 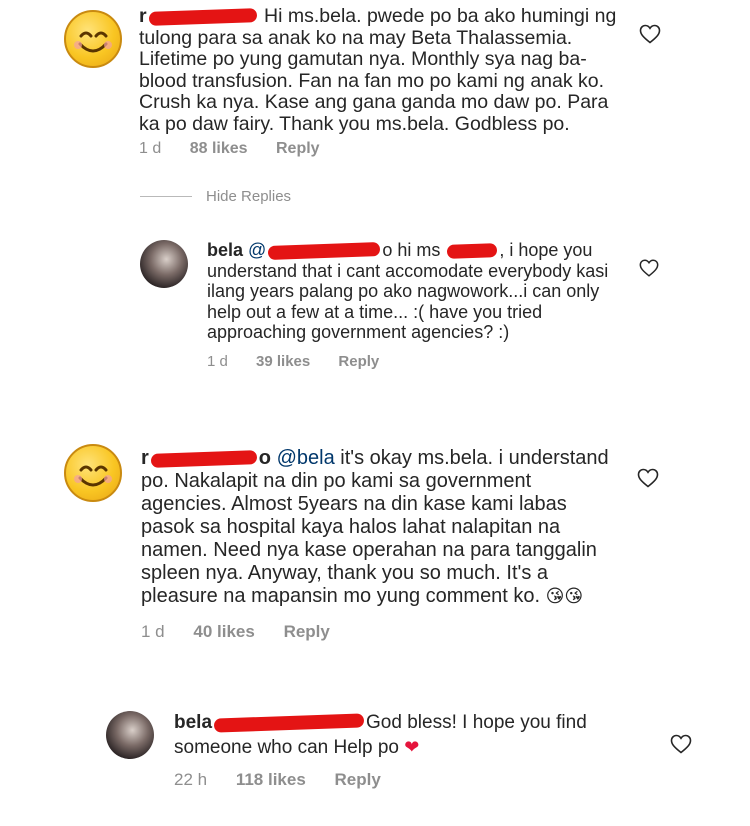 What do you see at coordinates (283, 361) in the screenshot?
I see `likes-count: 39 likes` at bounding box center [283, 361].